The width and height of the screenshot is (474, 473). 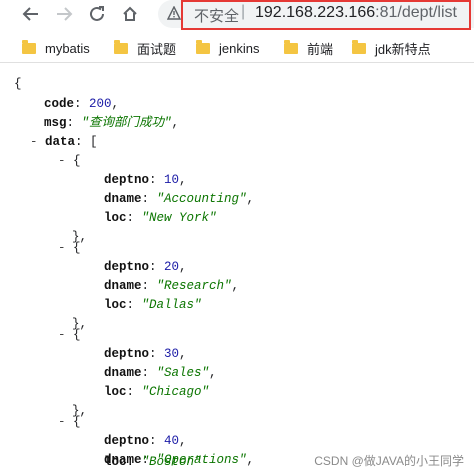 What do you see at coordinates (320, 49) in the screenshot?
I see `bookmark-label: 前端` at bounding box center [320, 49].